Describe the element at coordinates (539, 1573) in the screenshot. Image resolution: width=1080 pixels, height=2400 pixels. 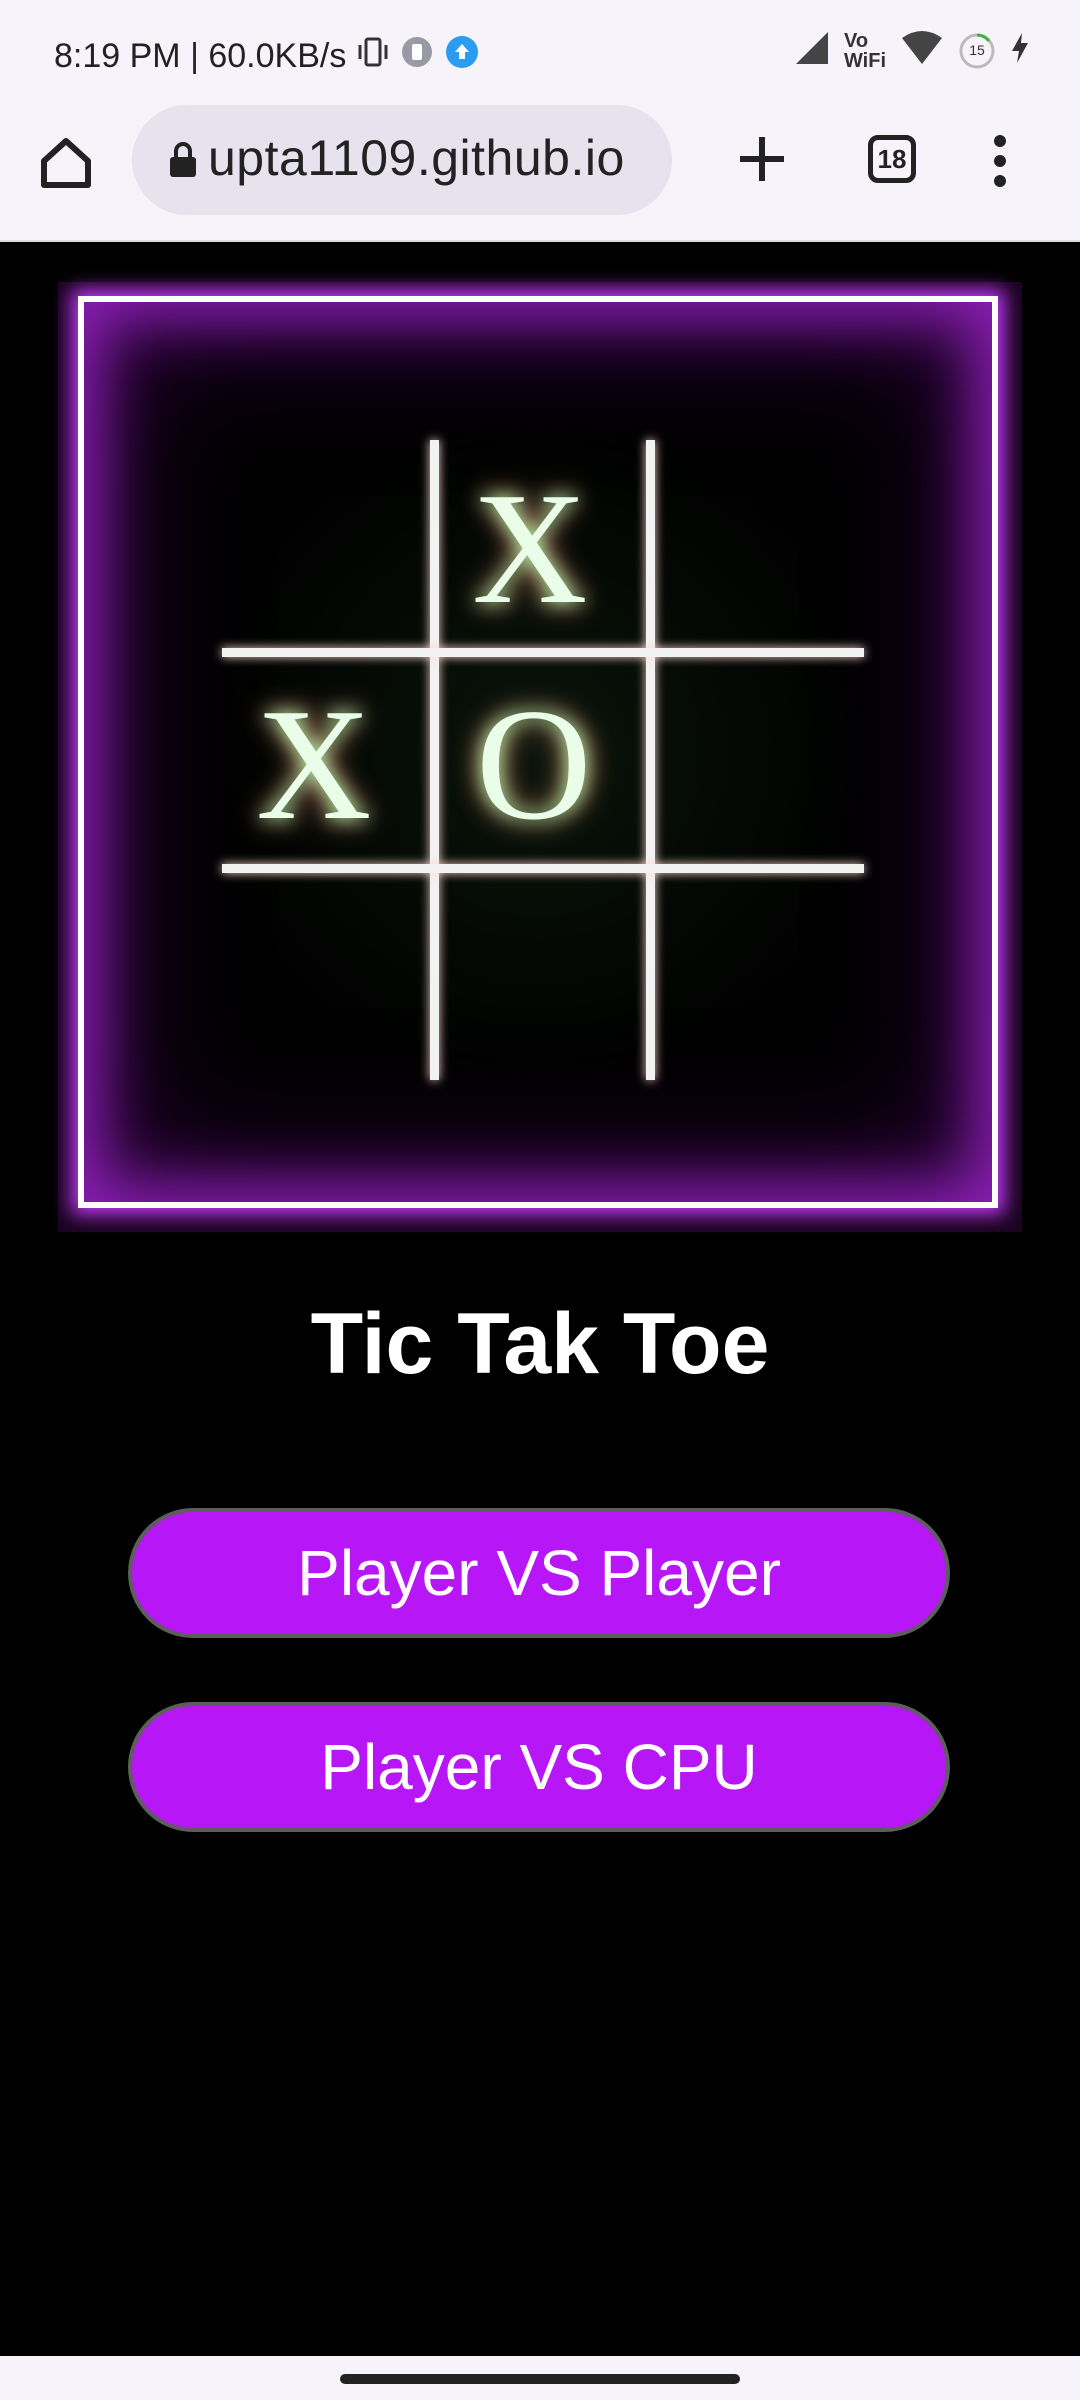
I see `player-vs-player-button: Player VS Player` at that location.